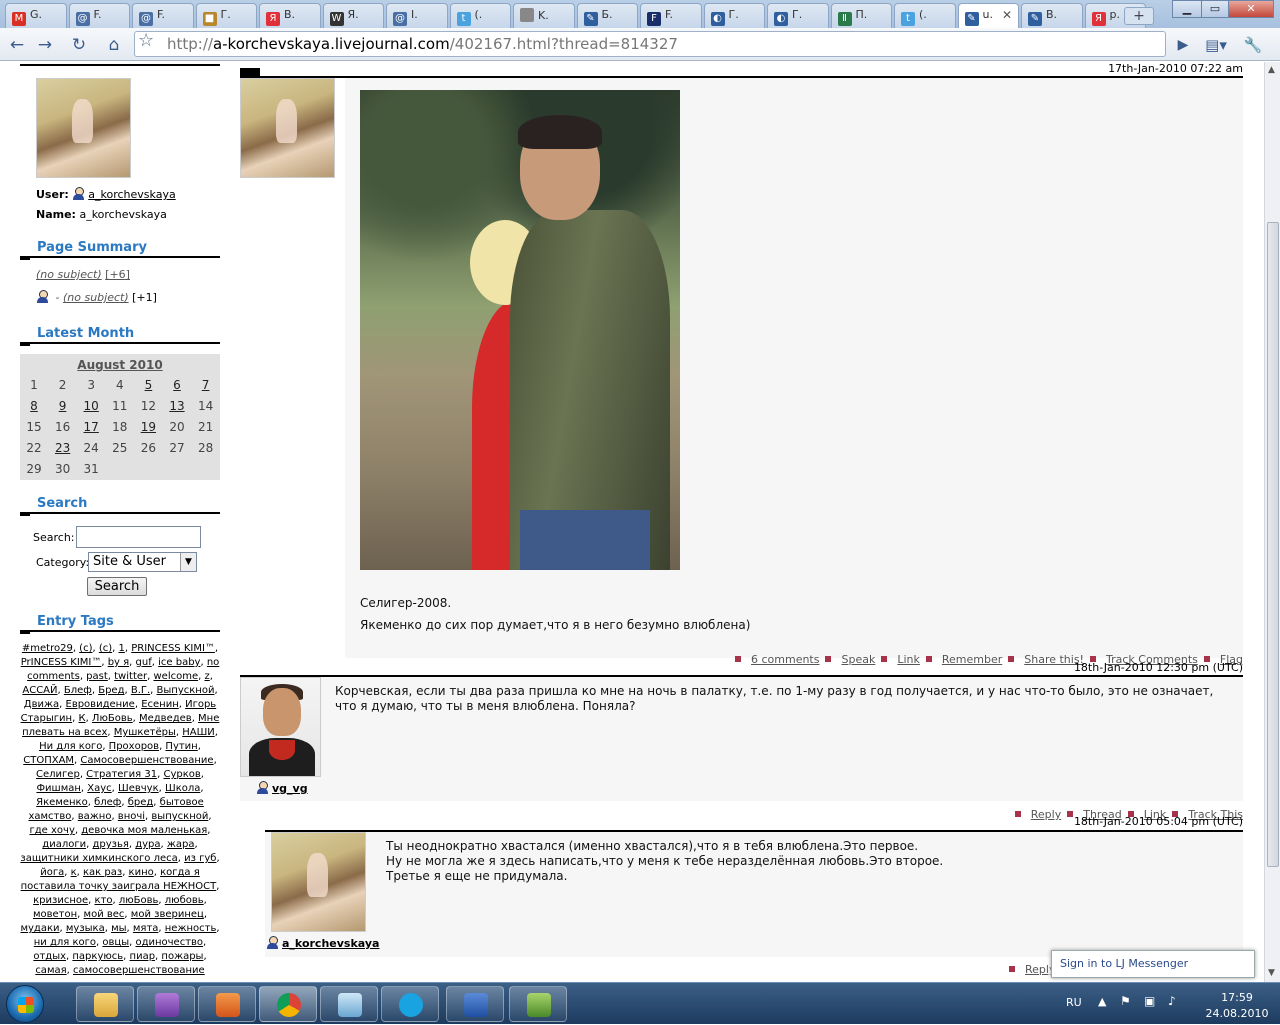  Describe the element at coordinates (1216, 45) in the screenshot. I see `page-menu-icon: ▤▾` at that location.